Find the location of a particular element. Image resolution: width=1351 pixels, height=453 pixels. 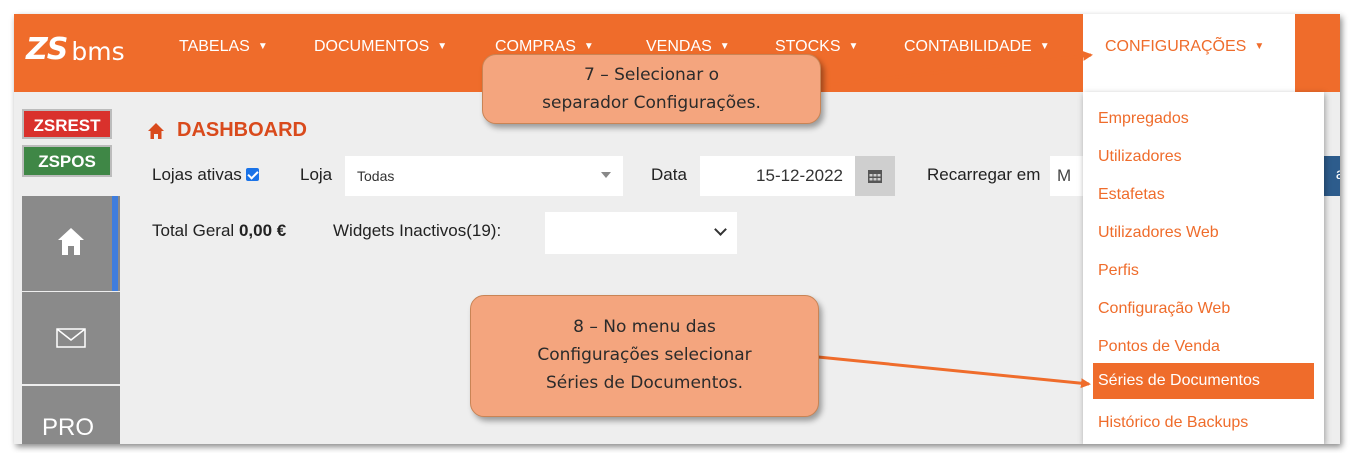

callout-line: 8 – No menu das is located at coordinates (644, 327).